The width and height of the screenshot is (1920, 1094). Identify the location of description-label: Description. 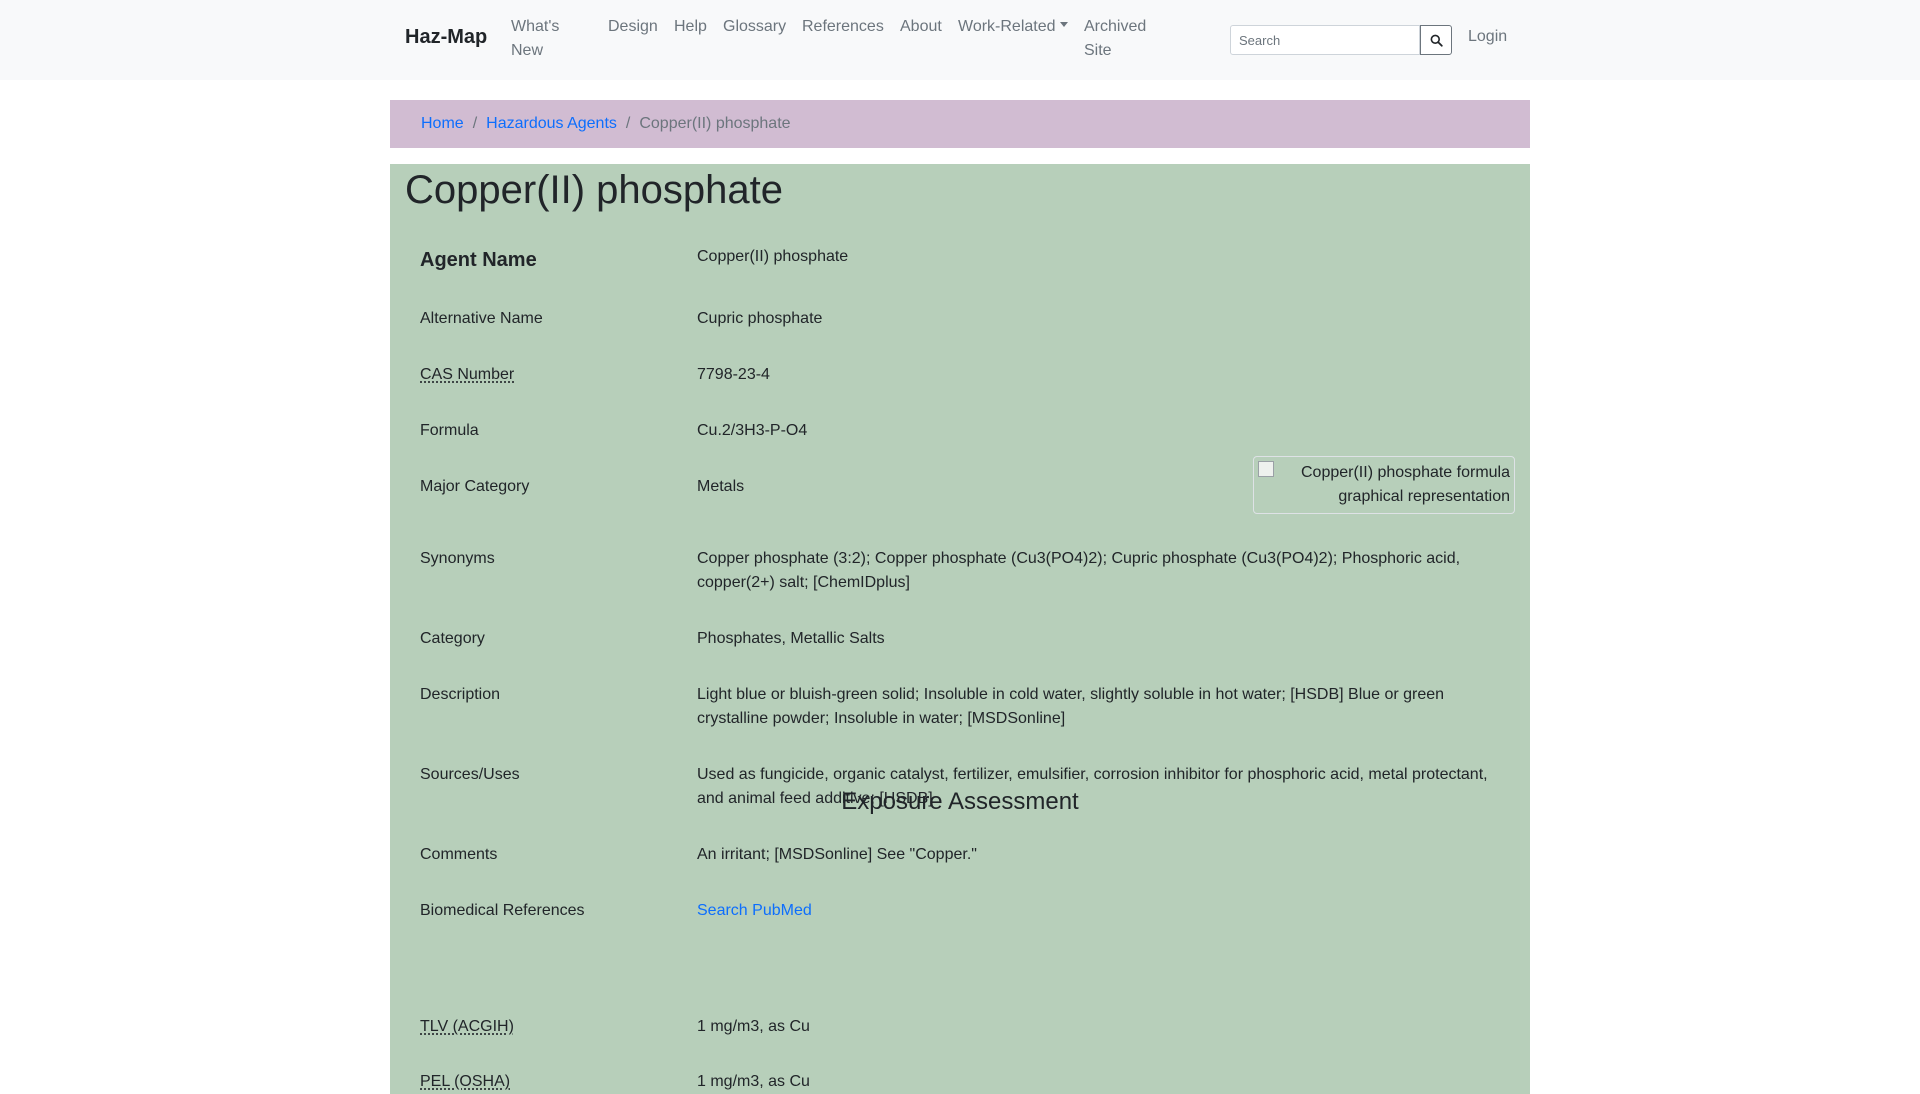
(460, 694).